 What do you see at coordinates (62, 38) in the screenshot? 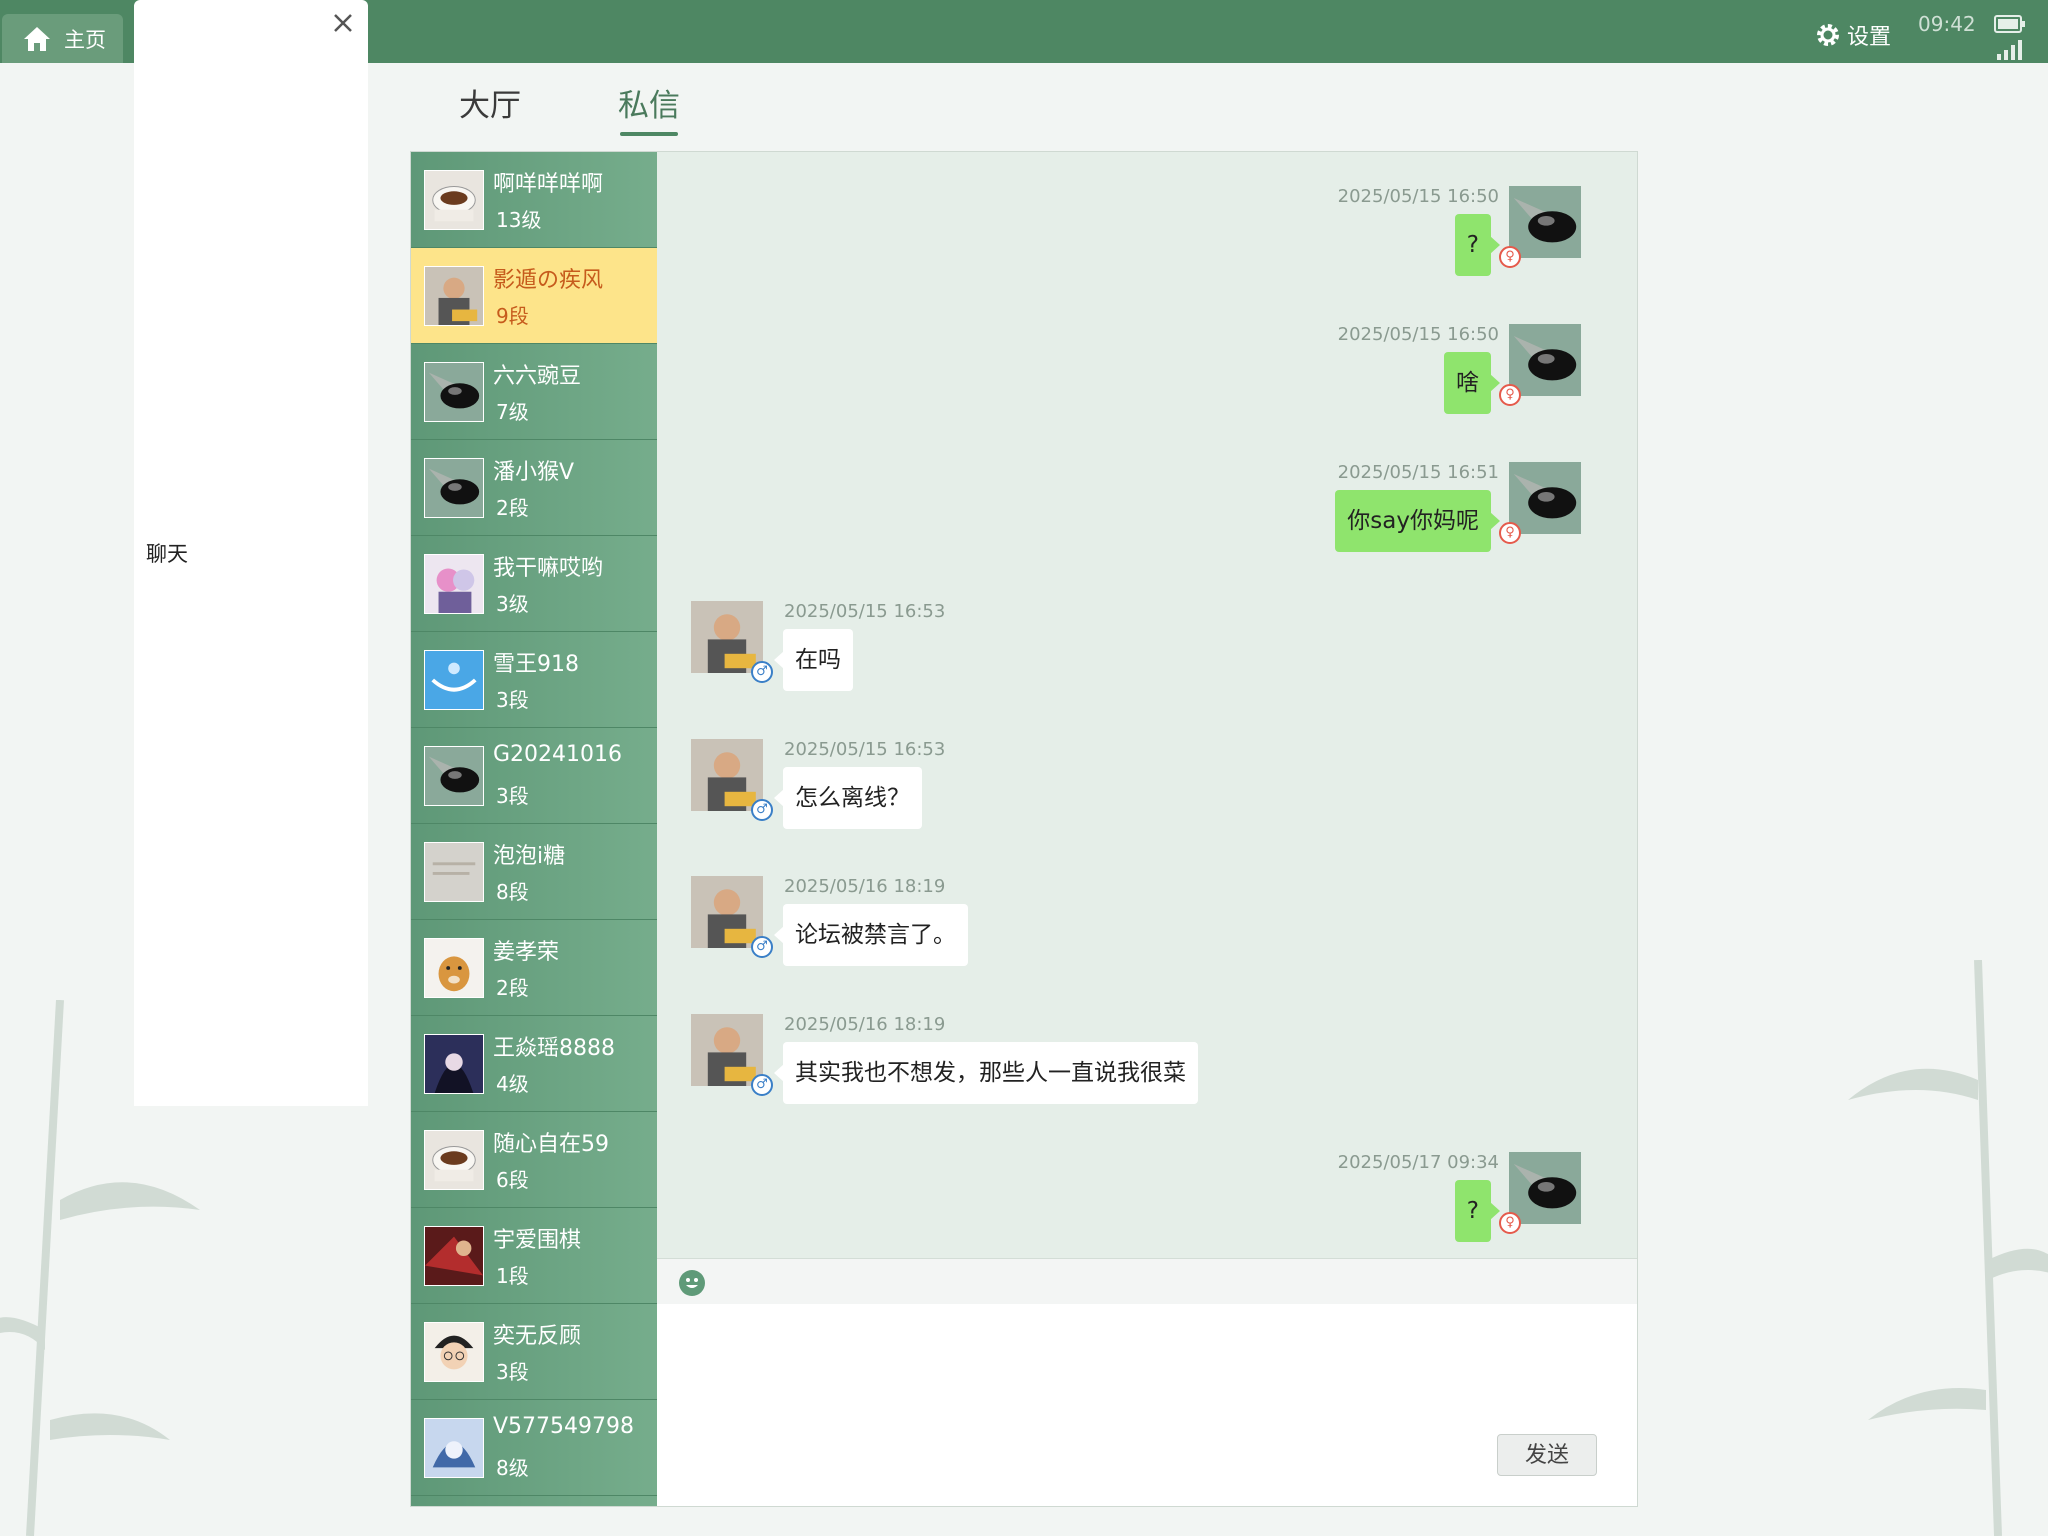
I see `tab-home: 主页` at bounding box center [62, 38].